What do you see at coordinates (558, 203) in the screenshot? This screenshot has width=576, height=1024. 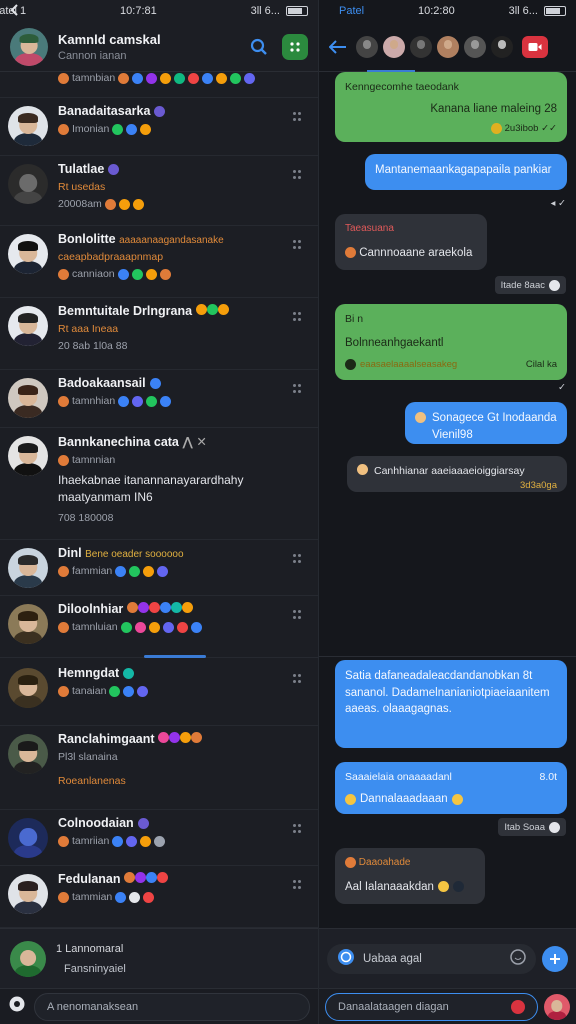 I see `read-receipt-icon: ◂ ✓` at bounding box center [558, 203].